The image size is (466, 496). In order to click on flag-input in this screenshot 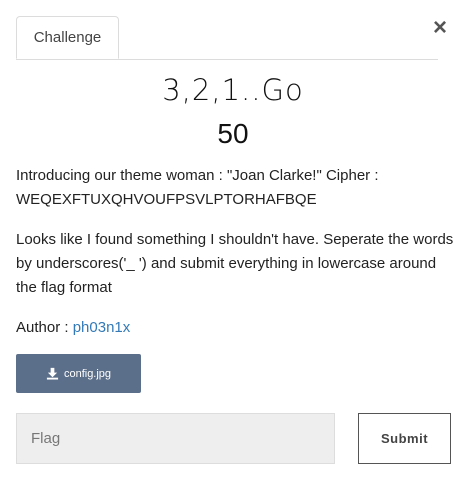, I will do `click(175, 438)`.